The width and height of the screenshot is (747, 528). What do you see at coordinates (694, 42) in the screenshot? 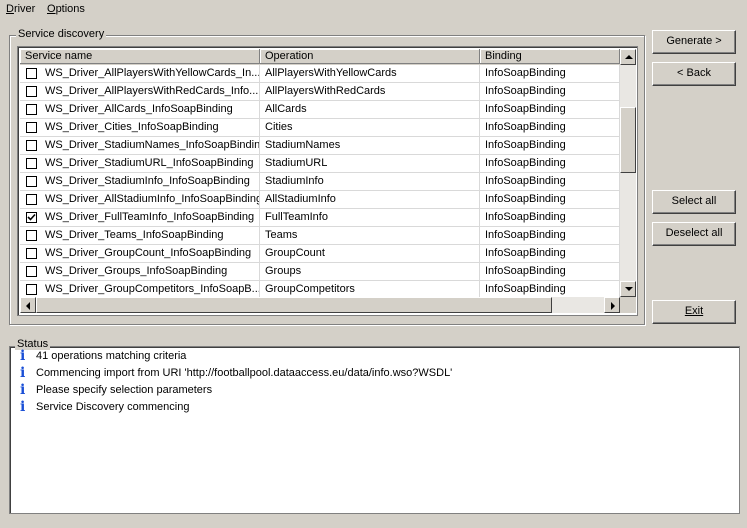
I see `generate-button: Generate >` at bounding box center [694, 42].